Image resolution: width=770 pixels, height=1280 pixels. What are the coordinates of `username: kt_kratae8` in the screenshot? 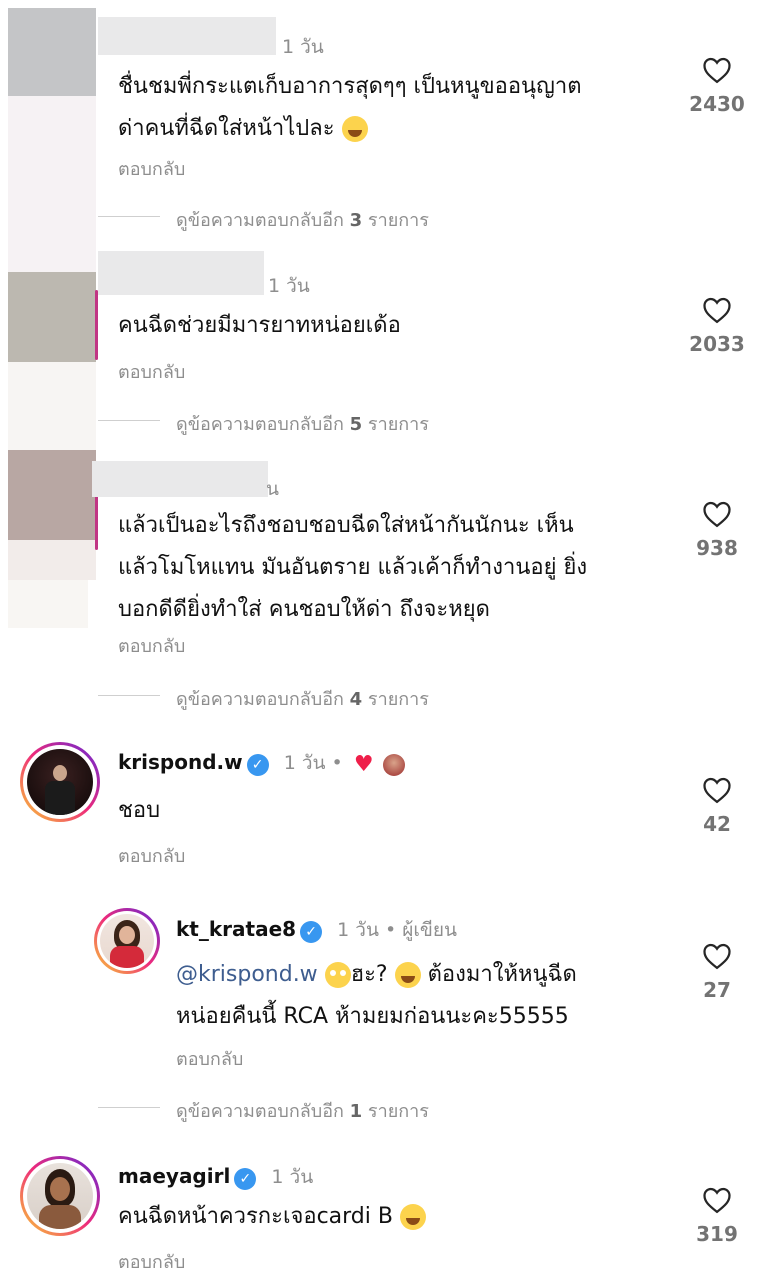 It's located at (236, 929).